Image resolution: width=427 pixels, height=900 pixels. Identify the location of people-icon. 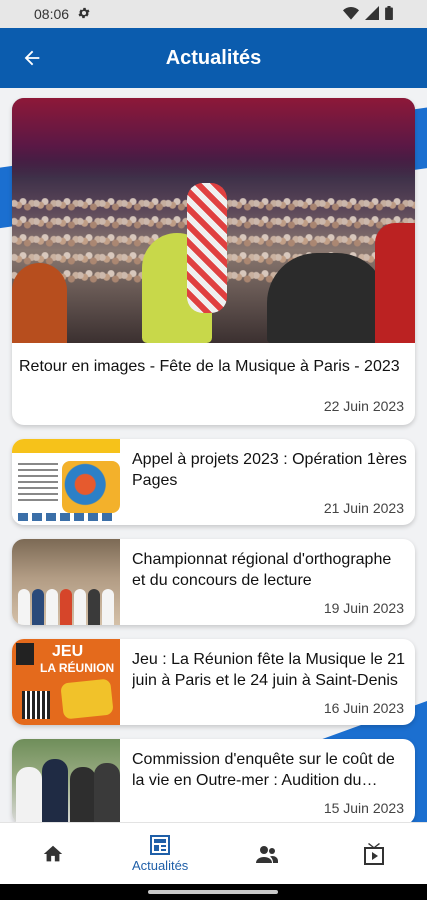
(266, 854).